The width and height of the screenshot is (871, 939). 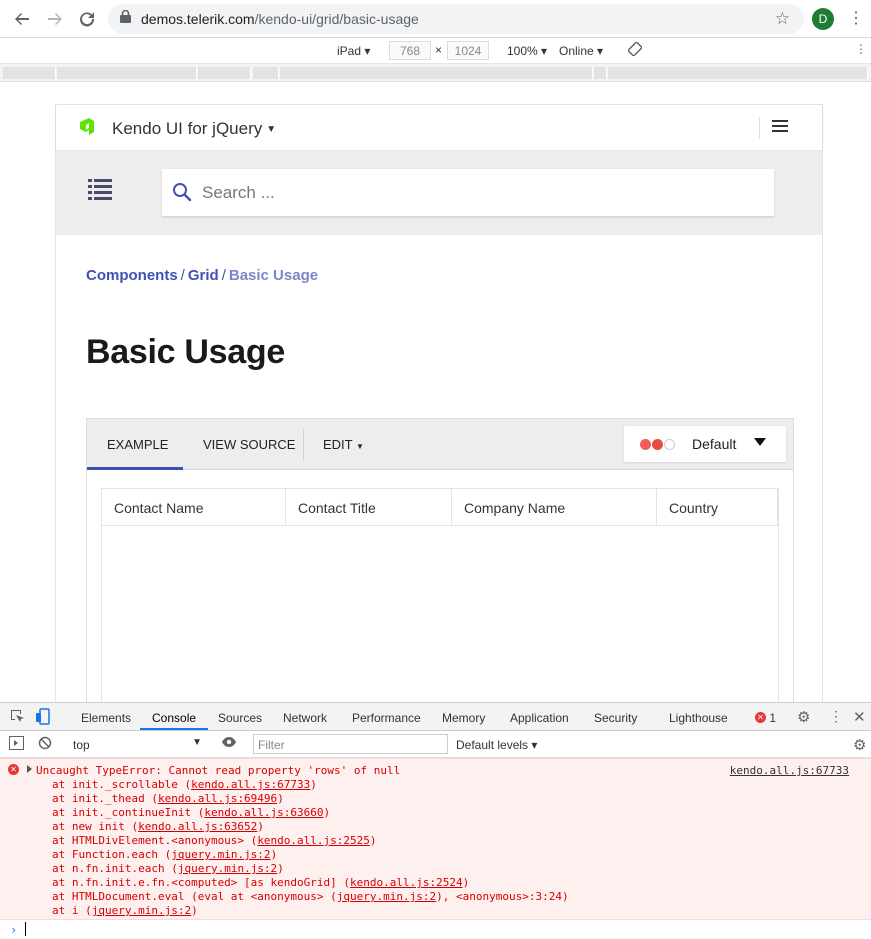 What do you see at coordinates (17, 718) in the screenshot?
I see `inspect-element-icon` at bounding box center [17, 718].